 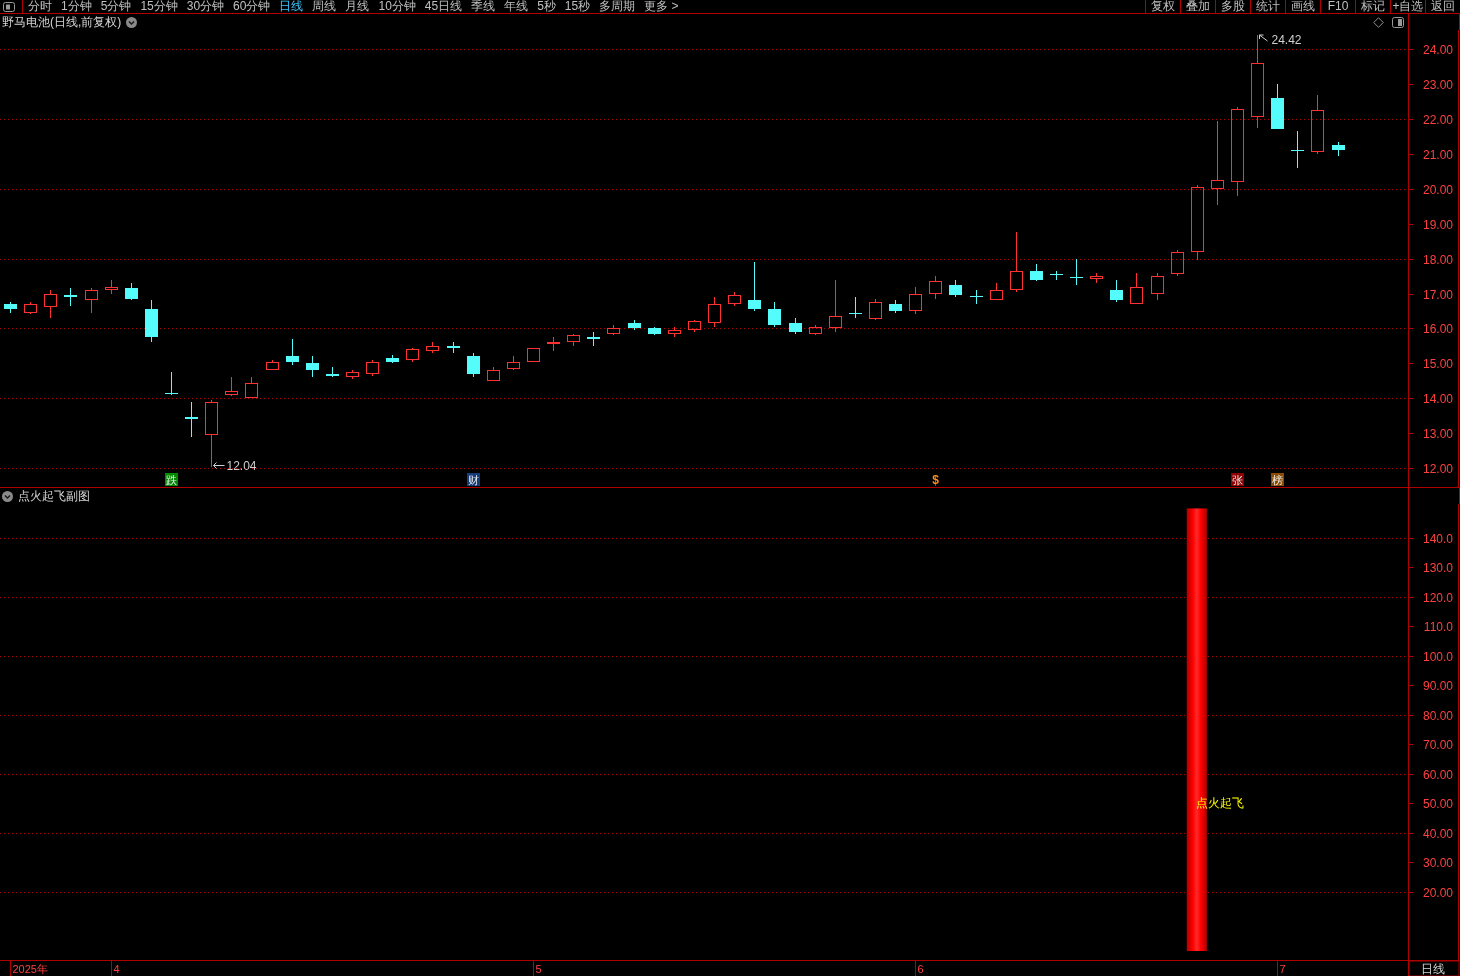 I want to click on value-axis-label: 20.00, so click(x=1437, y=892).